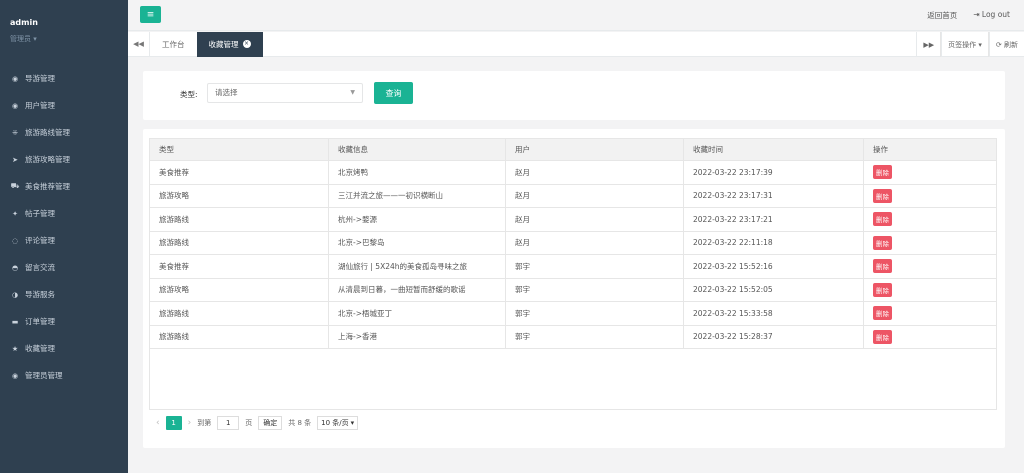 This screenshot has height=473, width=1024. What do you see at coordinates (158, 423) in the screenshot?
I see `prev-page-button: ‹` at bounding box center [158, 423].